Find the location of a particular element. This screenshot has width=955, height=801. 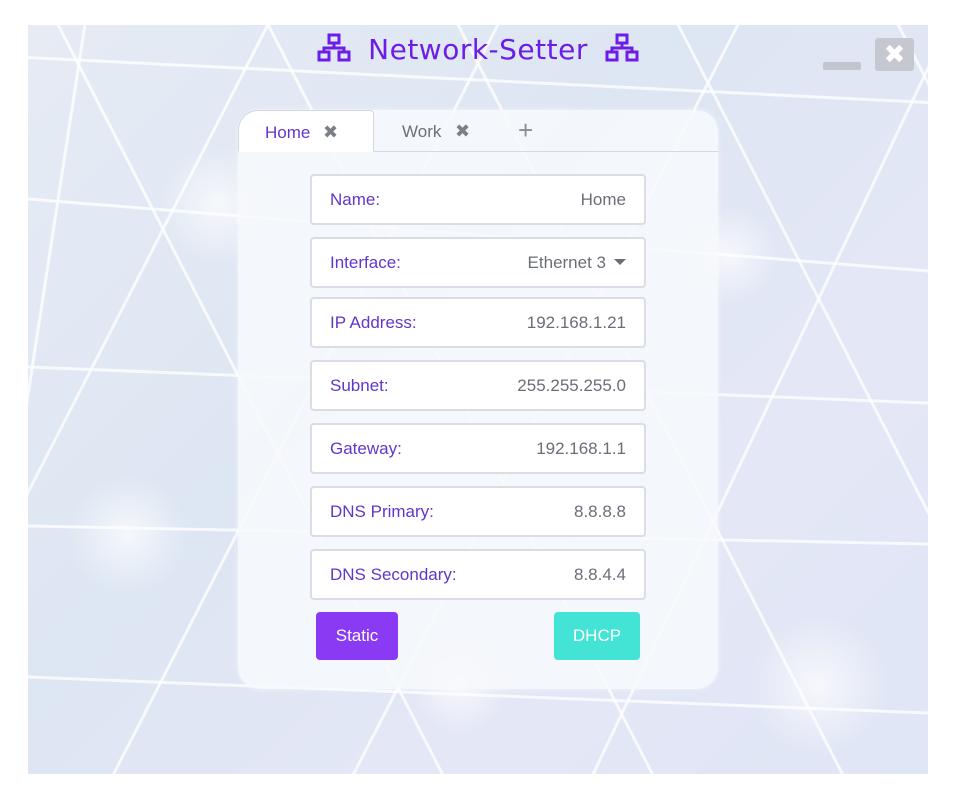

interface-value: Ethernet 3 is located at coordinates (567, 262).